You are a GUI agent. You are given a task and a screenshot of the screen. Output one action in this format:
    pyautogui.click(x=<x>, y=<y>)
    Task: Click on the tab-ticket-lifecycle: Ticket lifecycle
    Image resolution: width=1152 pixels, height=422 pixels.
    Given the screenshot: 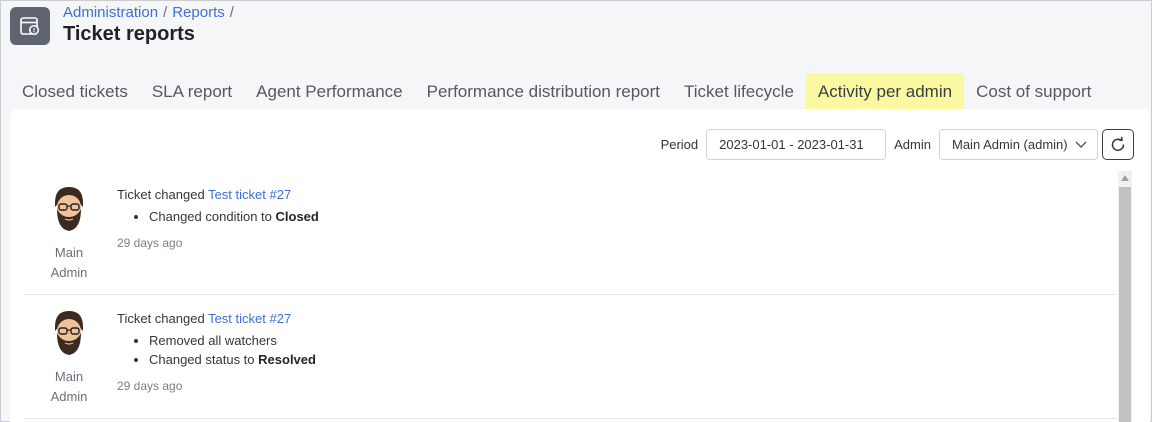 What is the action you would take?
    pyautogui.click(x=739, y=92)
    